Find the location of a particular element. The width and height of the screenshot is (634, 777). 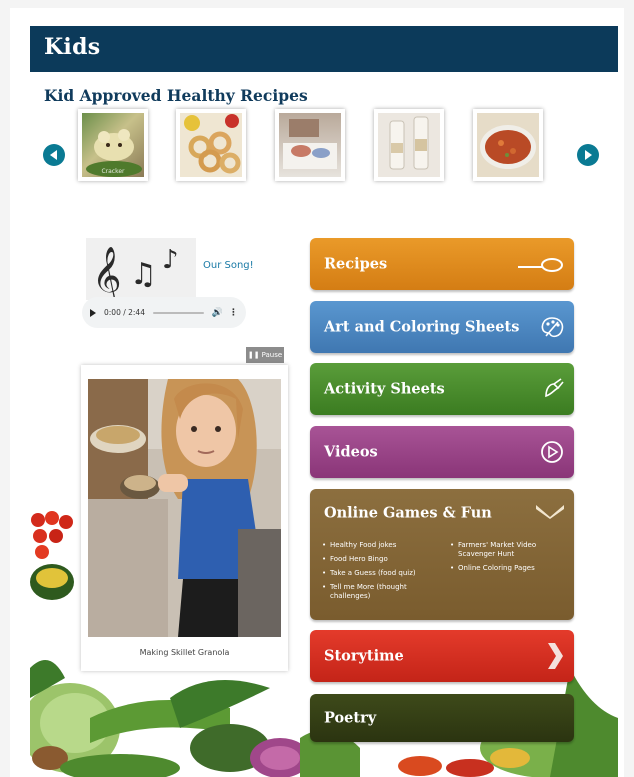

chevron-down-icon is located at coordinates (550, 511).